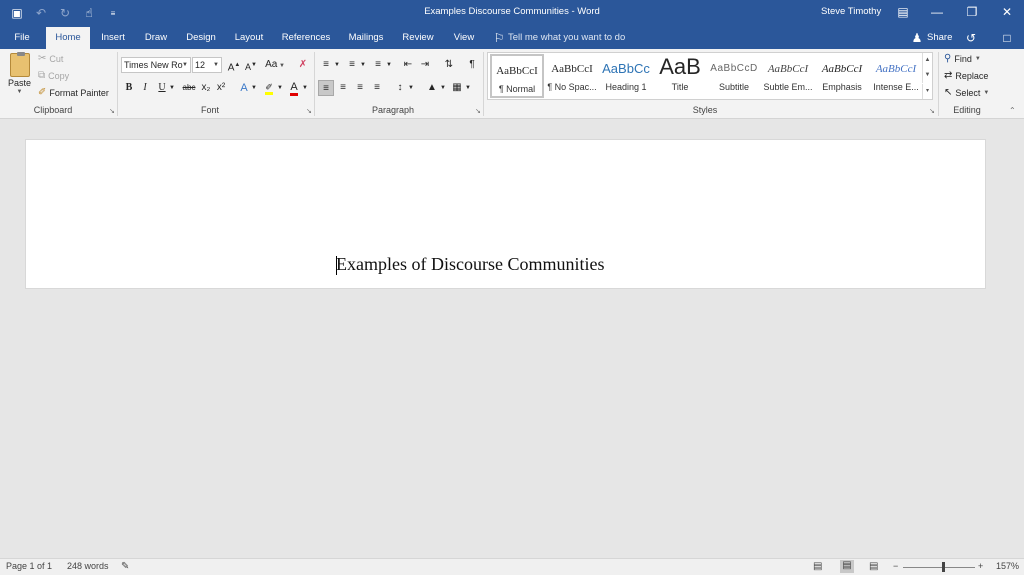 The width and height of the screenshot is (1024, 575). What do you see at coordinates (326, 65) in the screenshot?
I see `bullets-icon: ≡` at bounding box center [326, 65].